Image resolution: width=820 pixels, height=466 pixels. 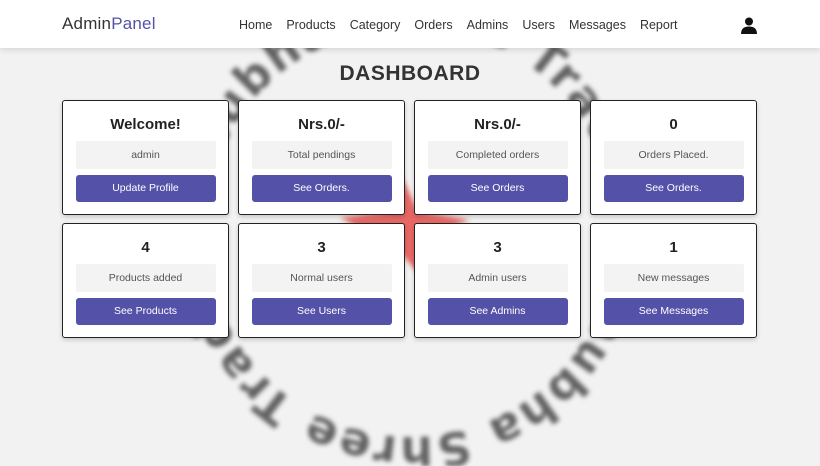 I want to click on see-products-button: See Products, so click(x=145, y=311).